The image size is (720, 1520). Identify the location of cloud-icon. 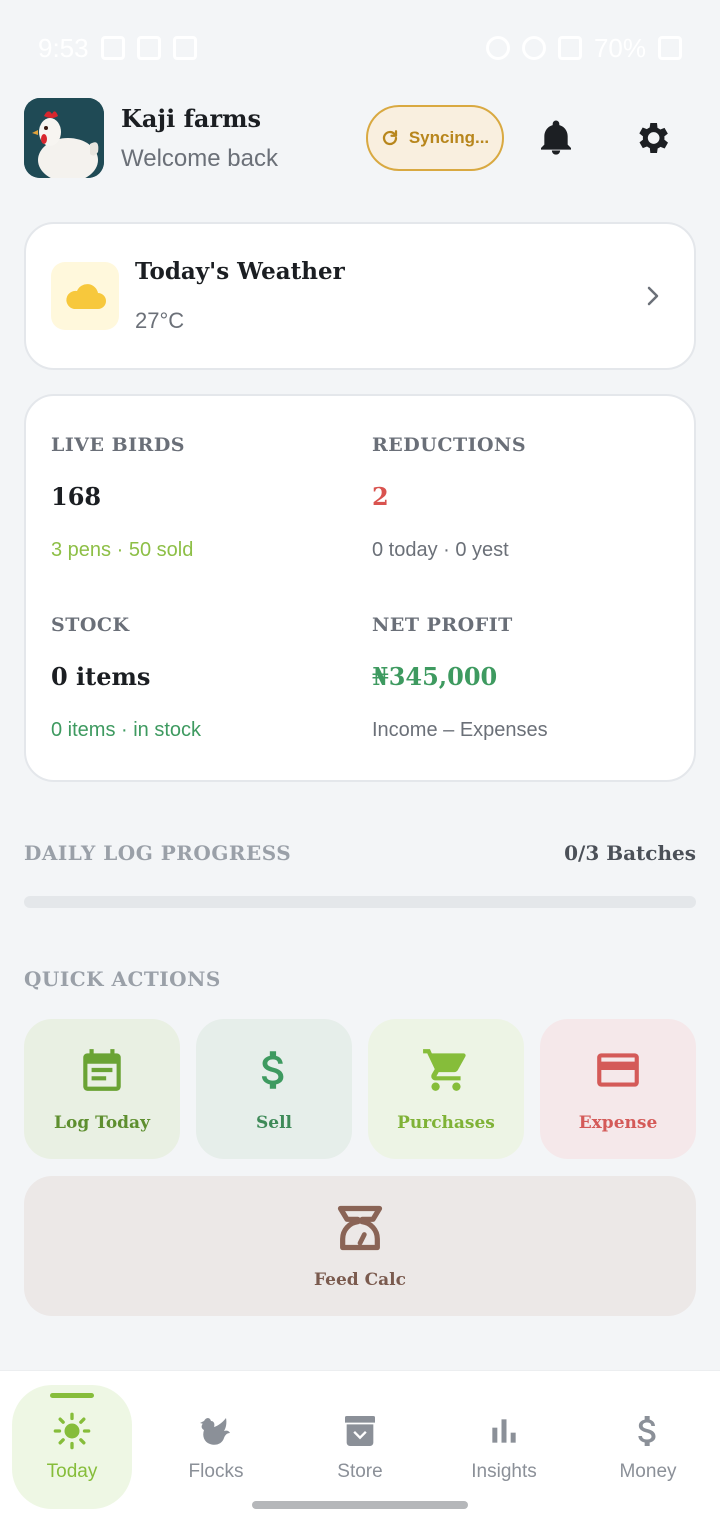
(86, 296).